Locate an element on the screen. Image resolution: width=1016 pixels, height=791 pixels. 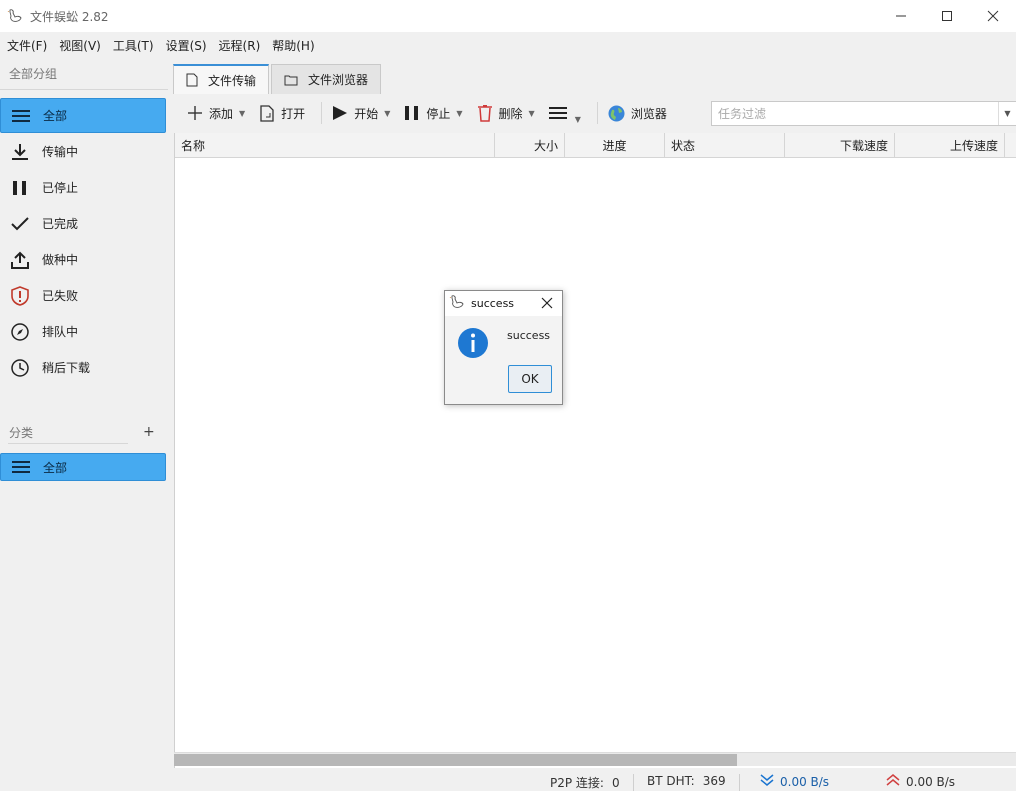
file-icon is located at coordinates (192, 80).